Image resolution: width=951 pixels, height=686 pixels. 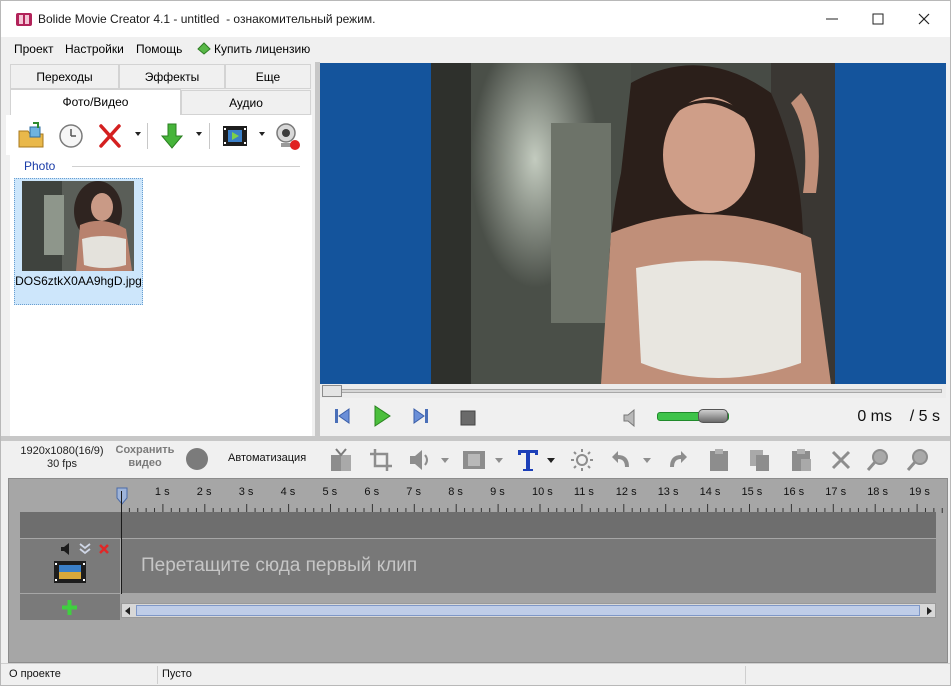 What do you see at coordinates (528, 566) in the screenshot?
I see `video-track-drop-zone: Перетащите сюда первый клип` at bounding box center [528, 566].